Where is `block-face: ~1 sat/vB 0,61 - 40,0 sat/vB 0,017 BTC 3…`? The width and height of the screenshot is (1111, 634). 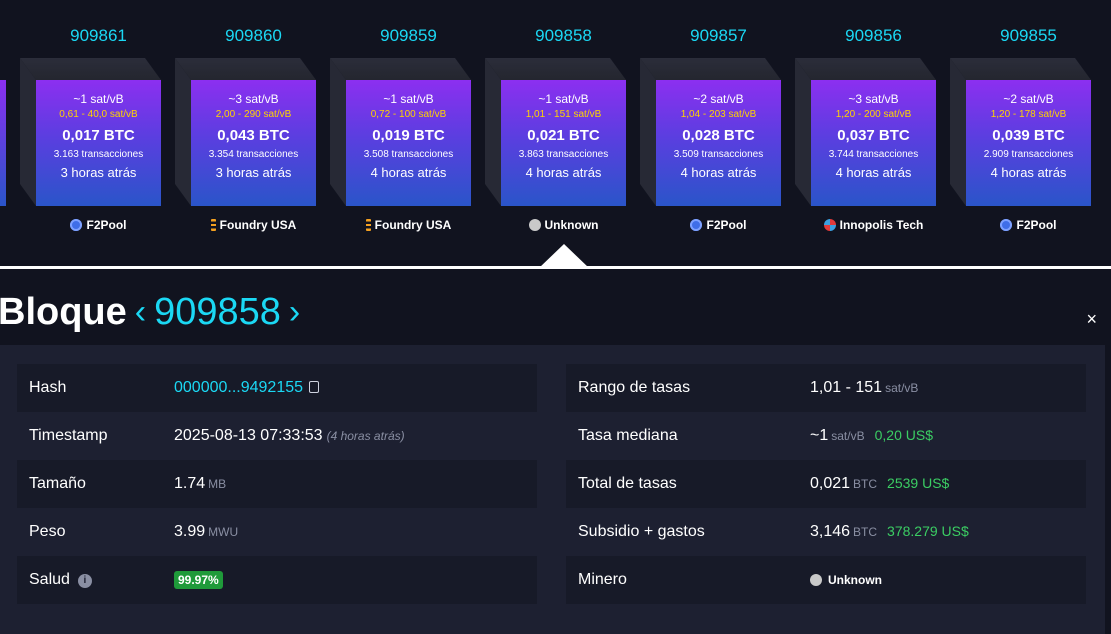 block-face: ~1 sat/vB 0,61 - 40,0 sat/vB 0,017 BTC 3… is located at coordinates (98, 143).